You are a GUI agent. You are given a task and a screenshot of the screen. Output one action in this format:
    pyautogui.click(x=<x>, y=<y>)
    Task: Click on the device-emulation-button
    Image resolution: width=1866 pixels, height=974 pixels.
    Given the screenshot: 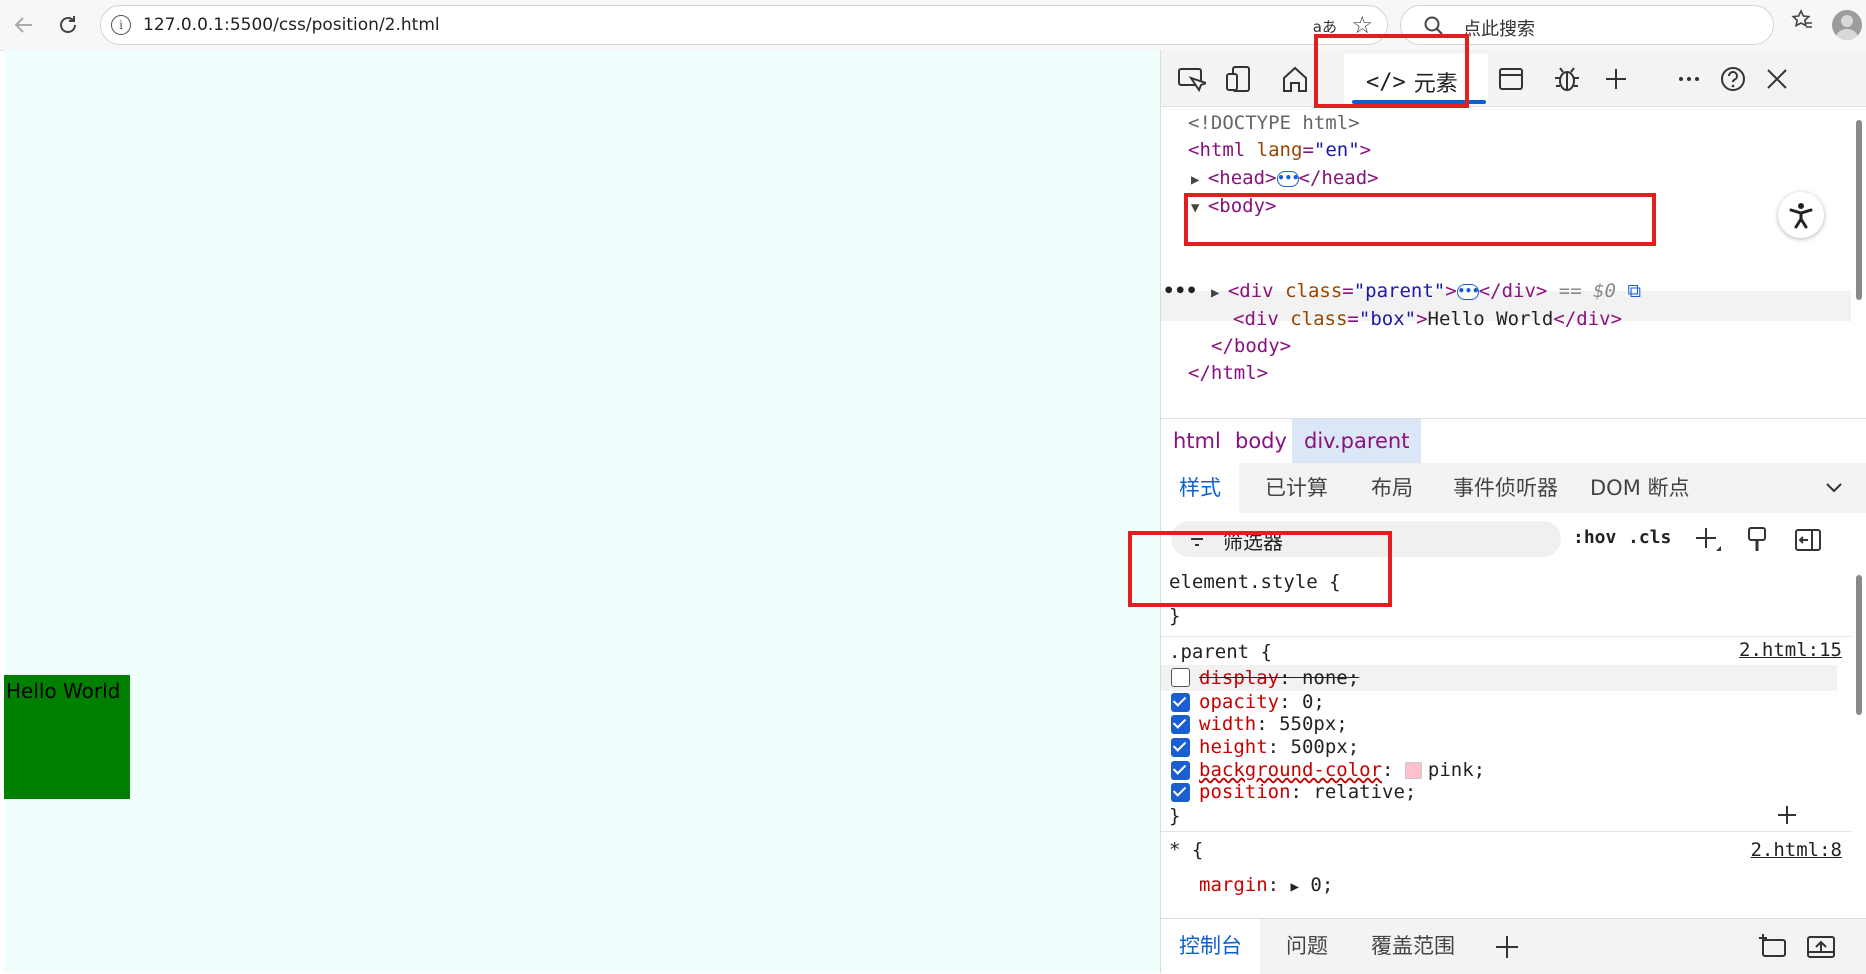 What is the action you would take?
    pyautogui.click(x=1239, y=79)
    